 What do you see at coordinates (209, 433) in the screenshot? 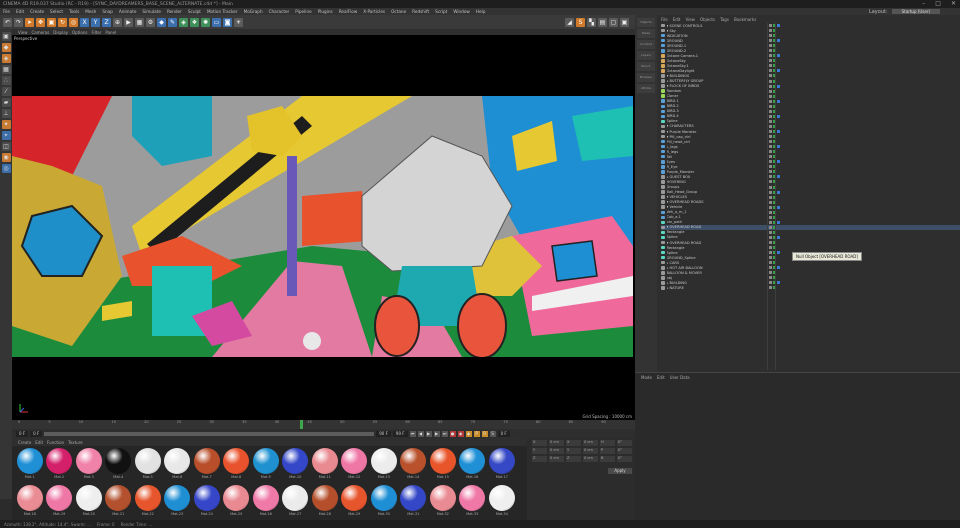
I see `frame-range-slider` at bounding box center [209, 433].